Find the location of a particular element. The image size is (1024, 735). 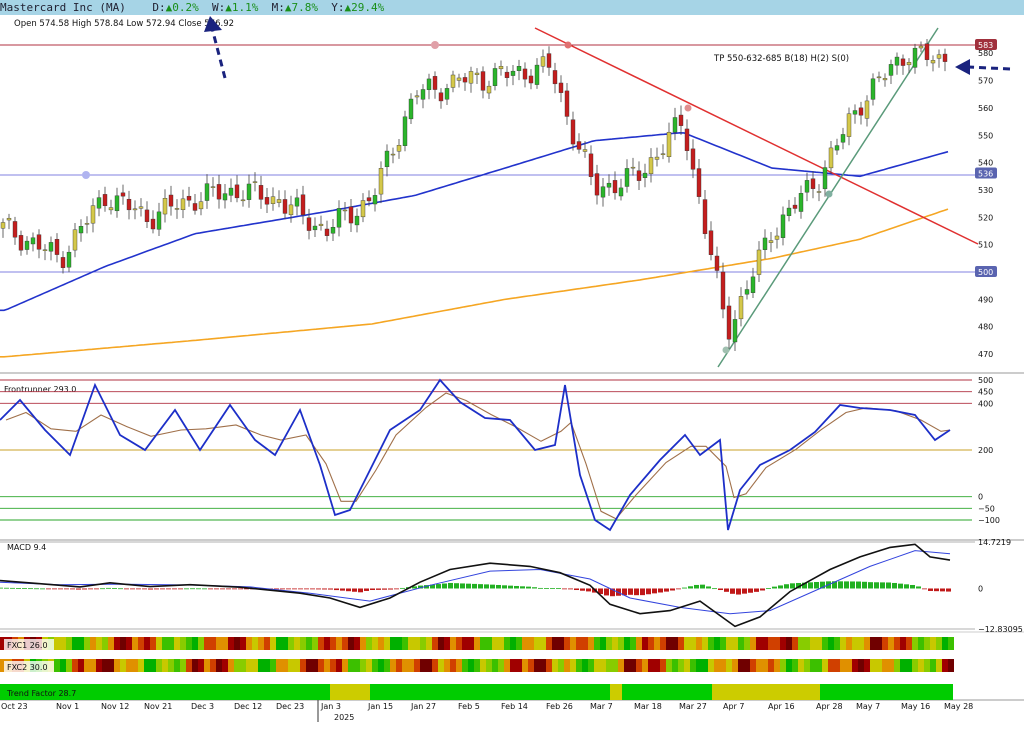

date-tick-label: Feb 26 is located at coordinates (559, 706).